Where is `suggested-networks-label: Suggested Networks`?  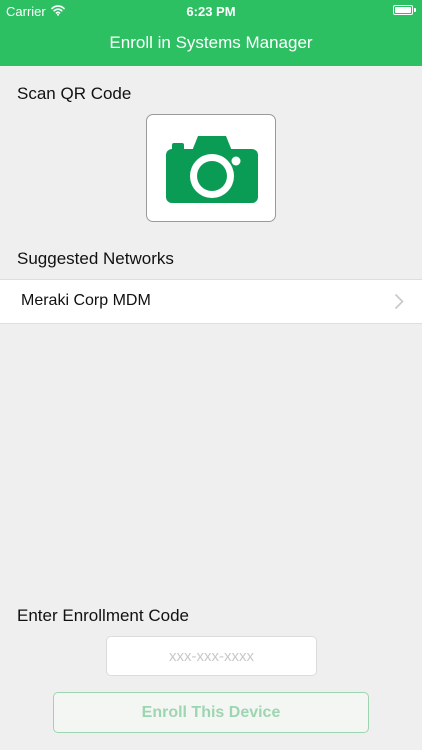 suggested-networks-label: Suggested Networks is located at coordinates (95, 258).